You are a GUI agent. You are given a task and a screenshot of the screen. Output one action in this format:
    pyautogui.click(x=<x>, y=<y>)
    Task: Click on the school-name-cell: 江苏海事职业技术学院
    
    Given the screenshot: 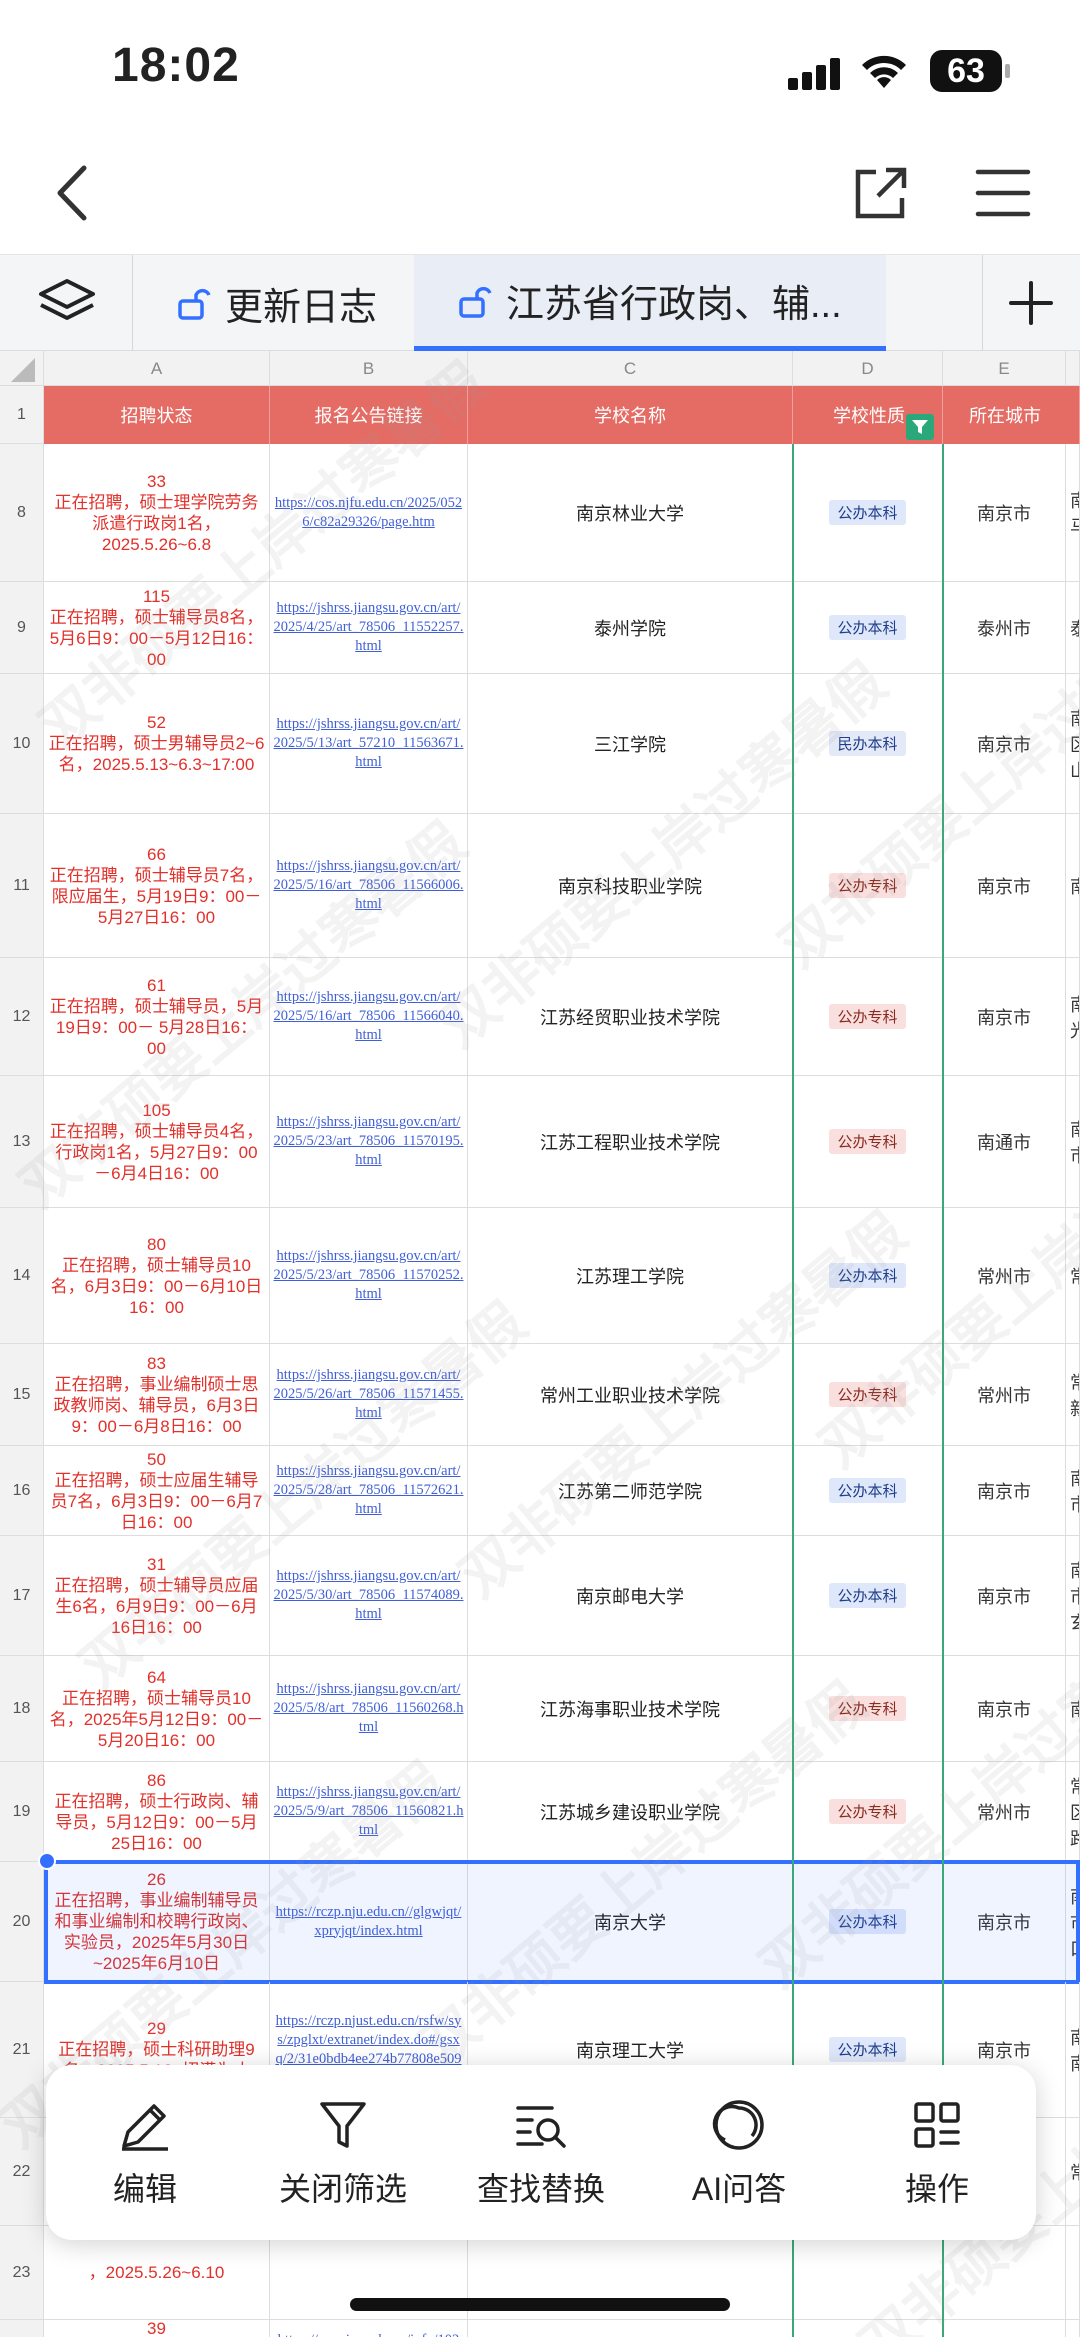 What is the action you would take?
    pyautogui.click(x=630, y=1709)
    